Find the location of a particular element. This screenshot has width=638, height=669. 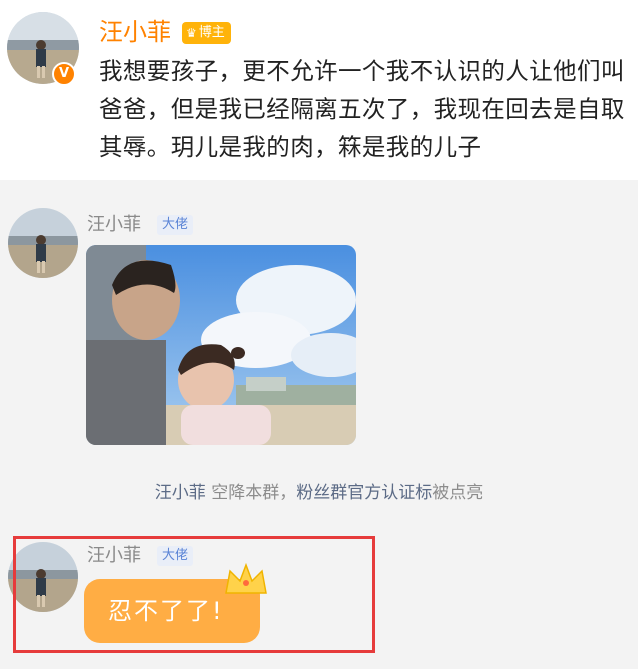

blogger-badge: ♛ 博主 is located at coordinates (206, 33).